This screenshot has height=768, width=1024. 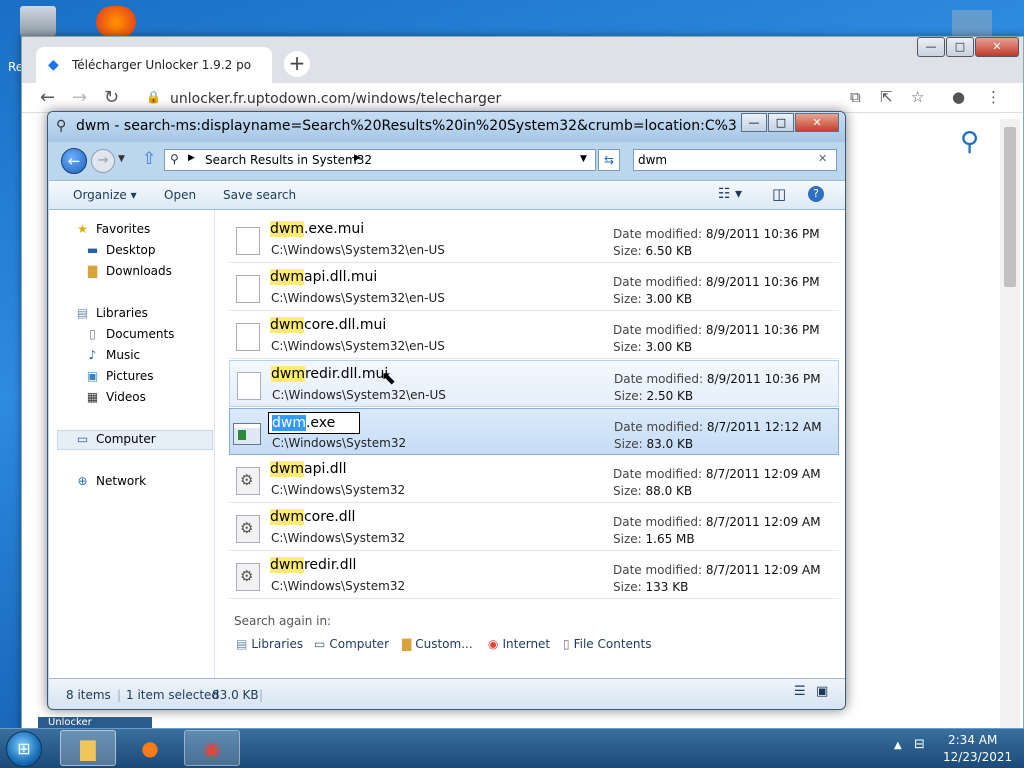 What do you see at coordinates (79, 97) in the screenshot?
I see `forward-arrow-icon: →` at bounding box center [79, 97].